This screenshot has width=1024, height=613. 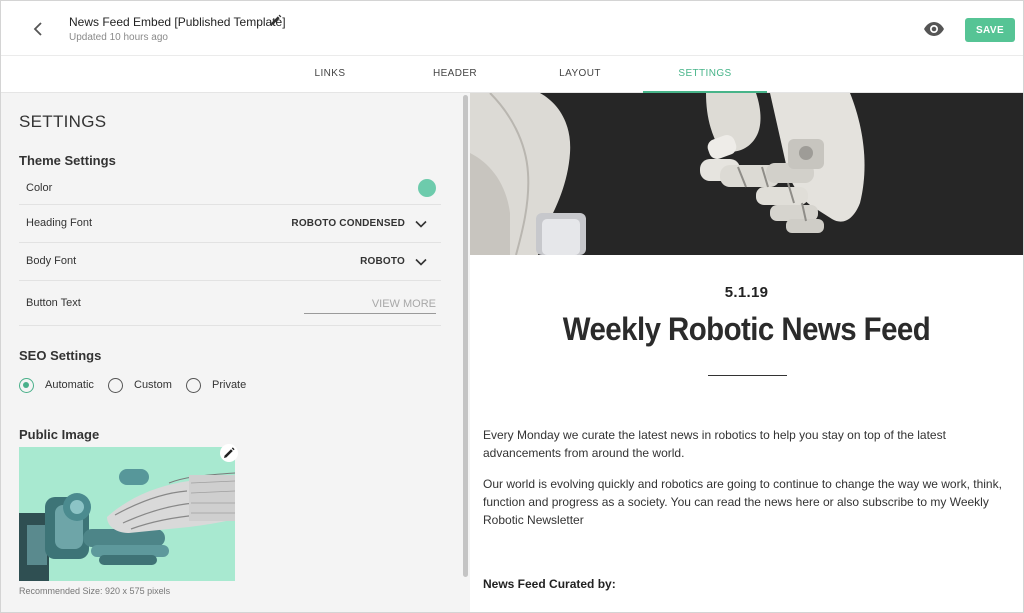 What do you see at coordinates (512, 74) in the screenshot?
I see `tab-bar: LINKS HEADER LAYOUT SETTINGS` at bounding box center [512, 74].